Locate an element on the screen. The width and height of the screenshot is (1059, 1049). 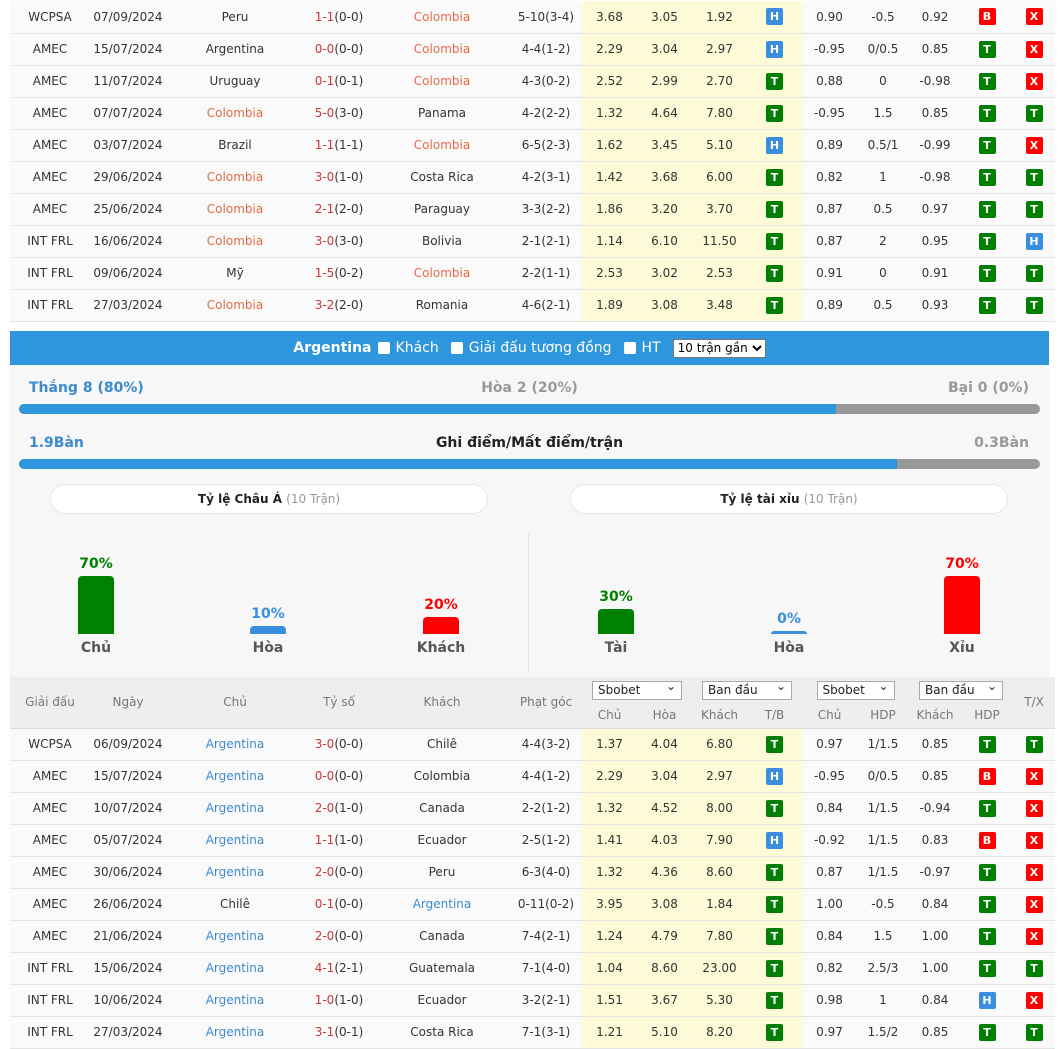
same-league-label: Giải đấu tương đồng is located at coordinates (540, 348).